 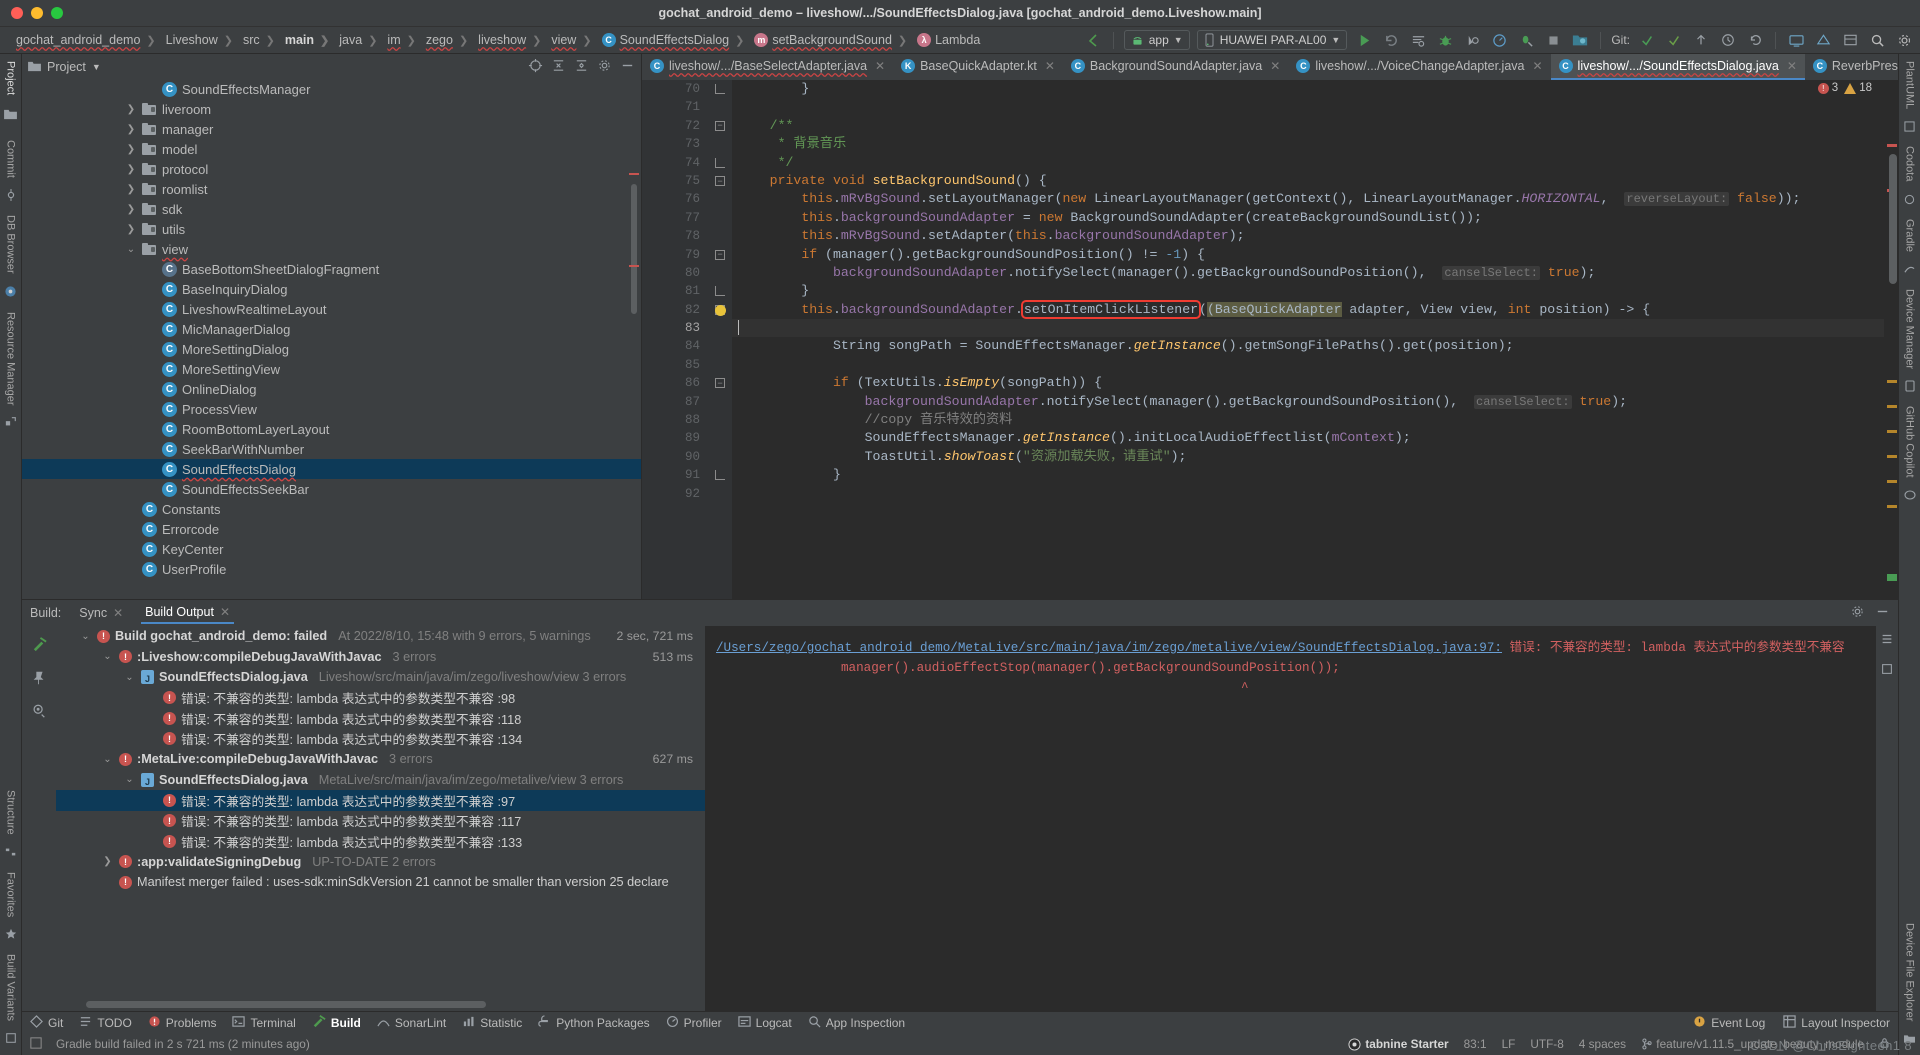 I want to click on rail-item-project: Project, so click(x=11, y=78).